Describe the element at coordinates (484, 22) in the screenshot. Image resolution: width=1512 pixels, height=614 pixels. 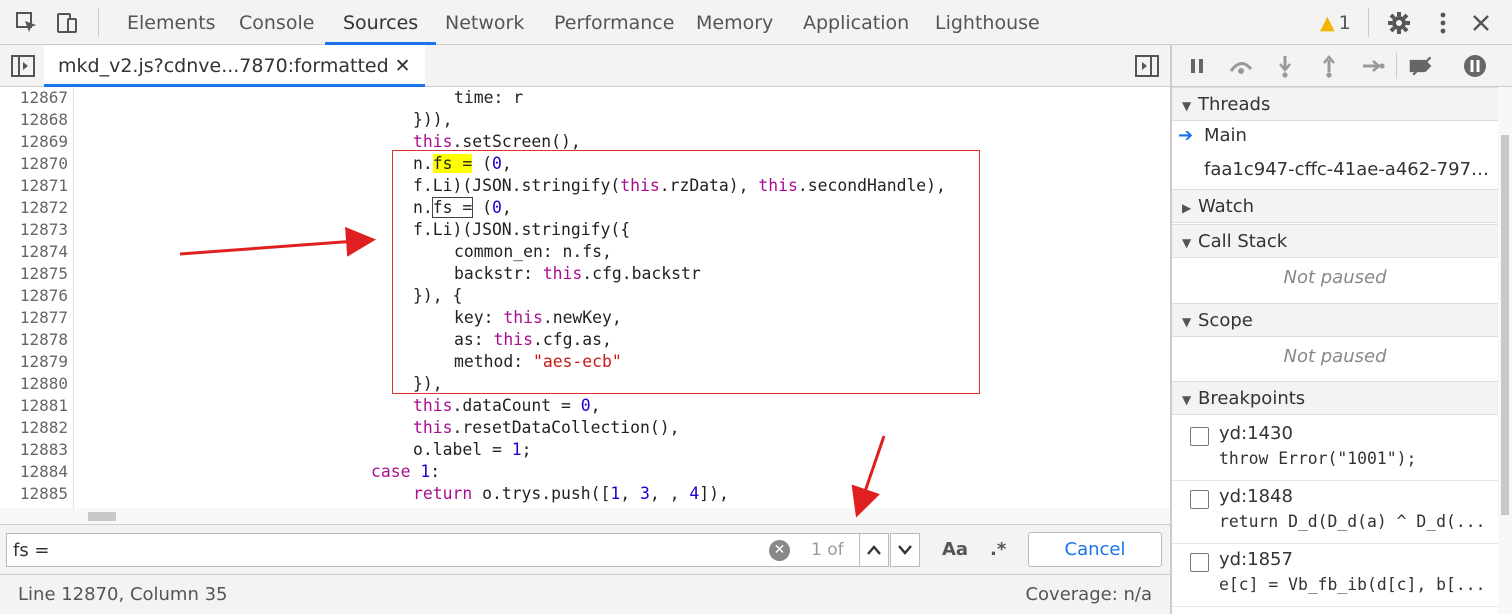
I see `tab-network: Network` at that location.